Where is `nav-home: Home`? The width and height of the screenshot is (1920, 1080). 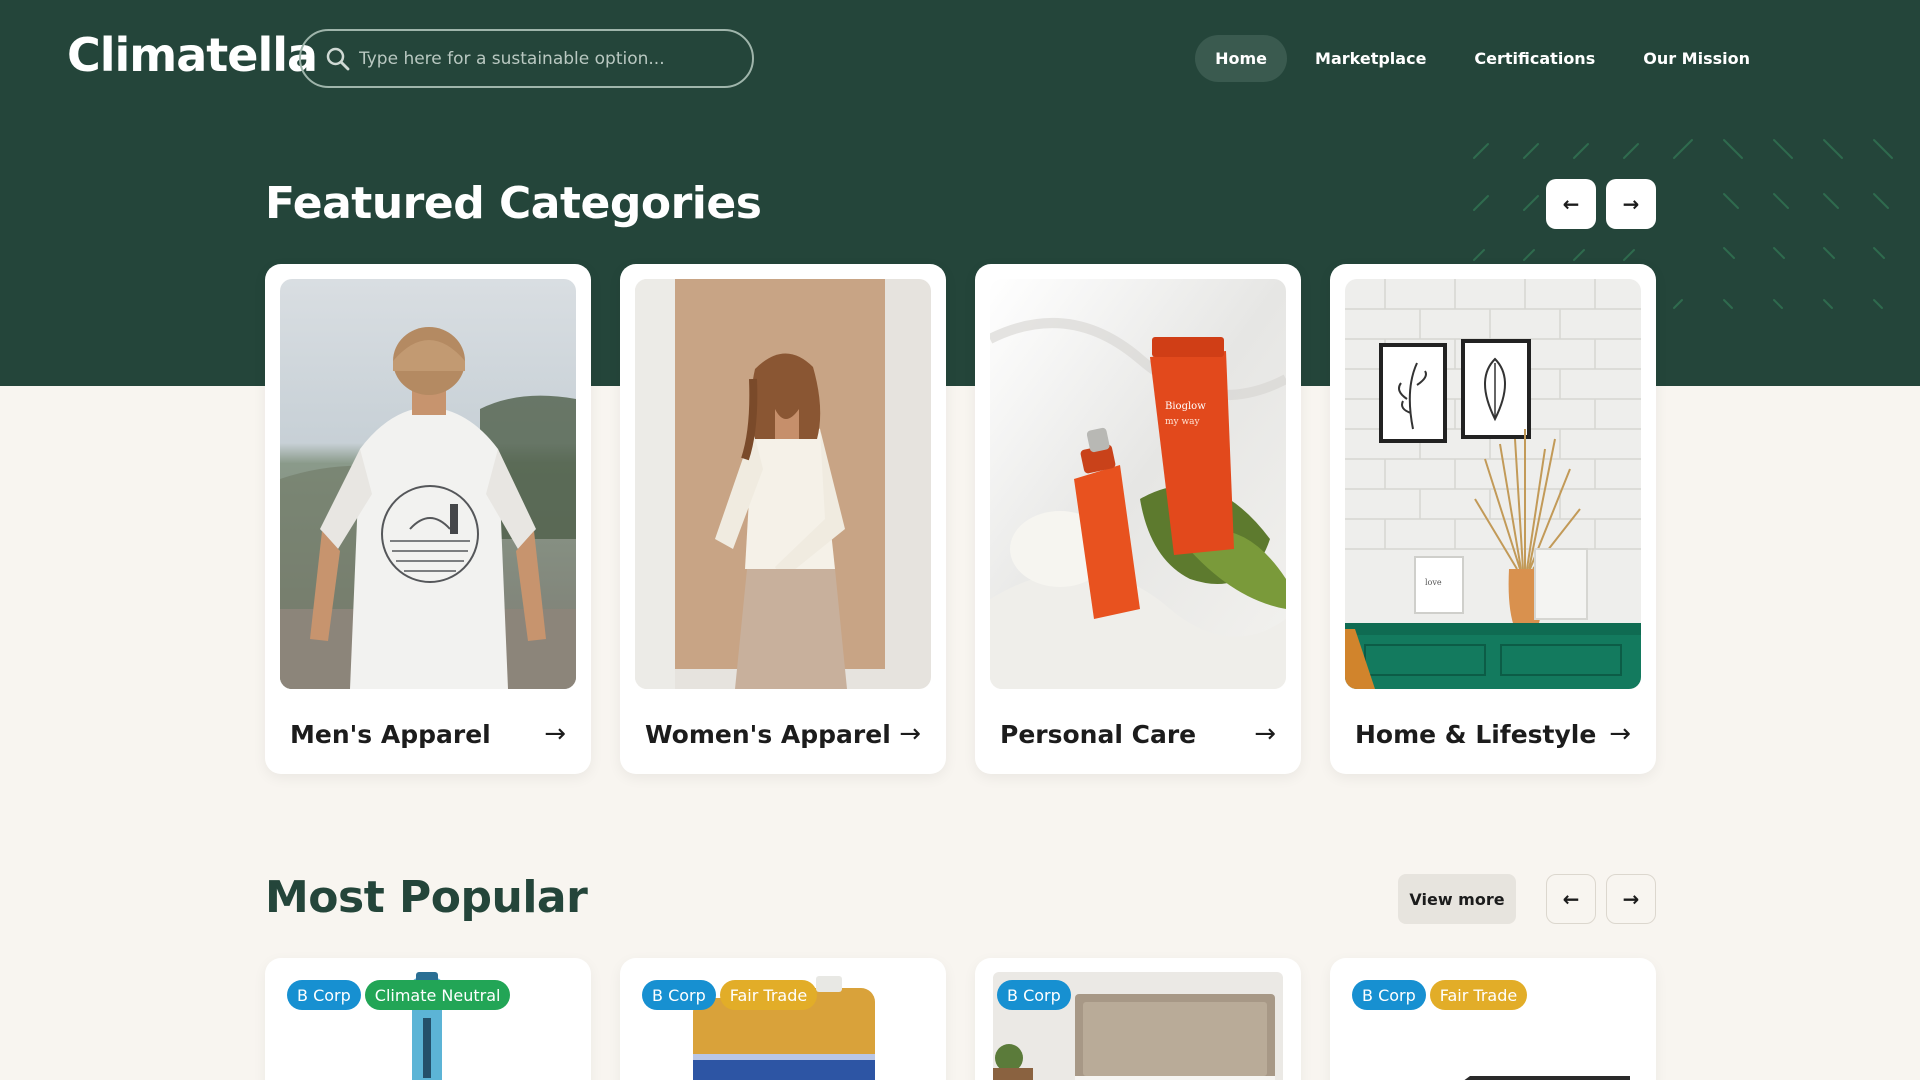
nav-home: Home is located at coordinates (1241, 58).